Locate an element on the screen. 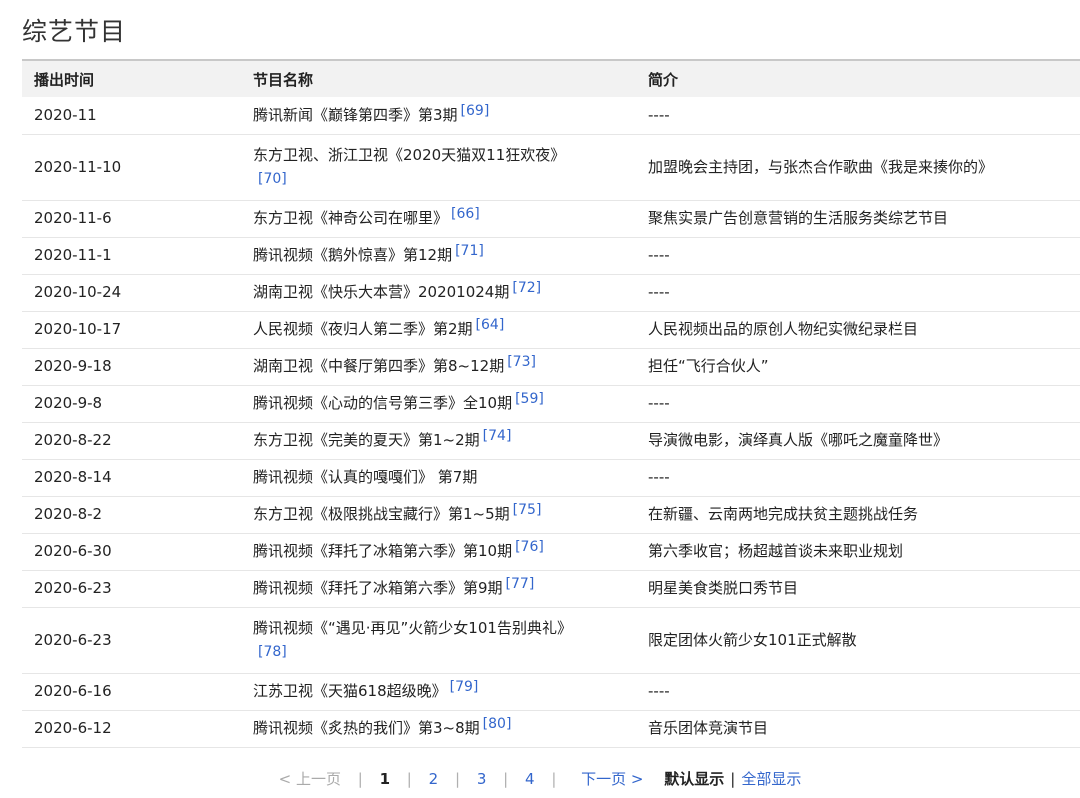 Image resolution: width=1080 pixels, height=798 pixels. citation-link: [71] is located at coordinates (469, 251).